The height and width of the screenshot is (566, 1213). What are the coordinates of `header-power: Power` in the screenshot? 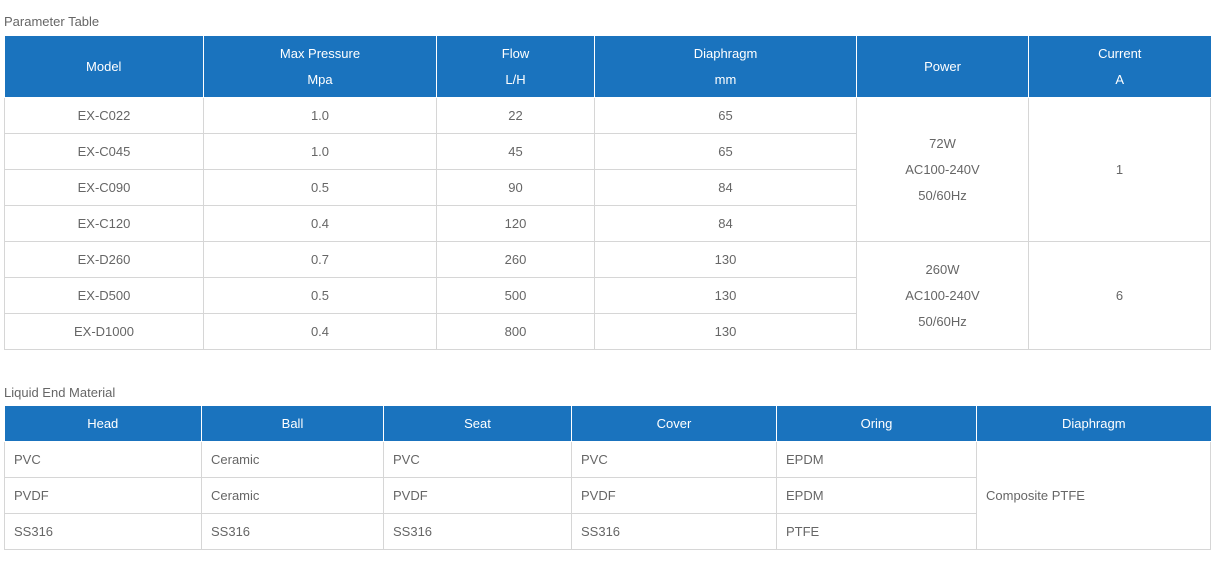 It's located at (942, 67).